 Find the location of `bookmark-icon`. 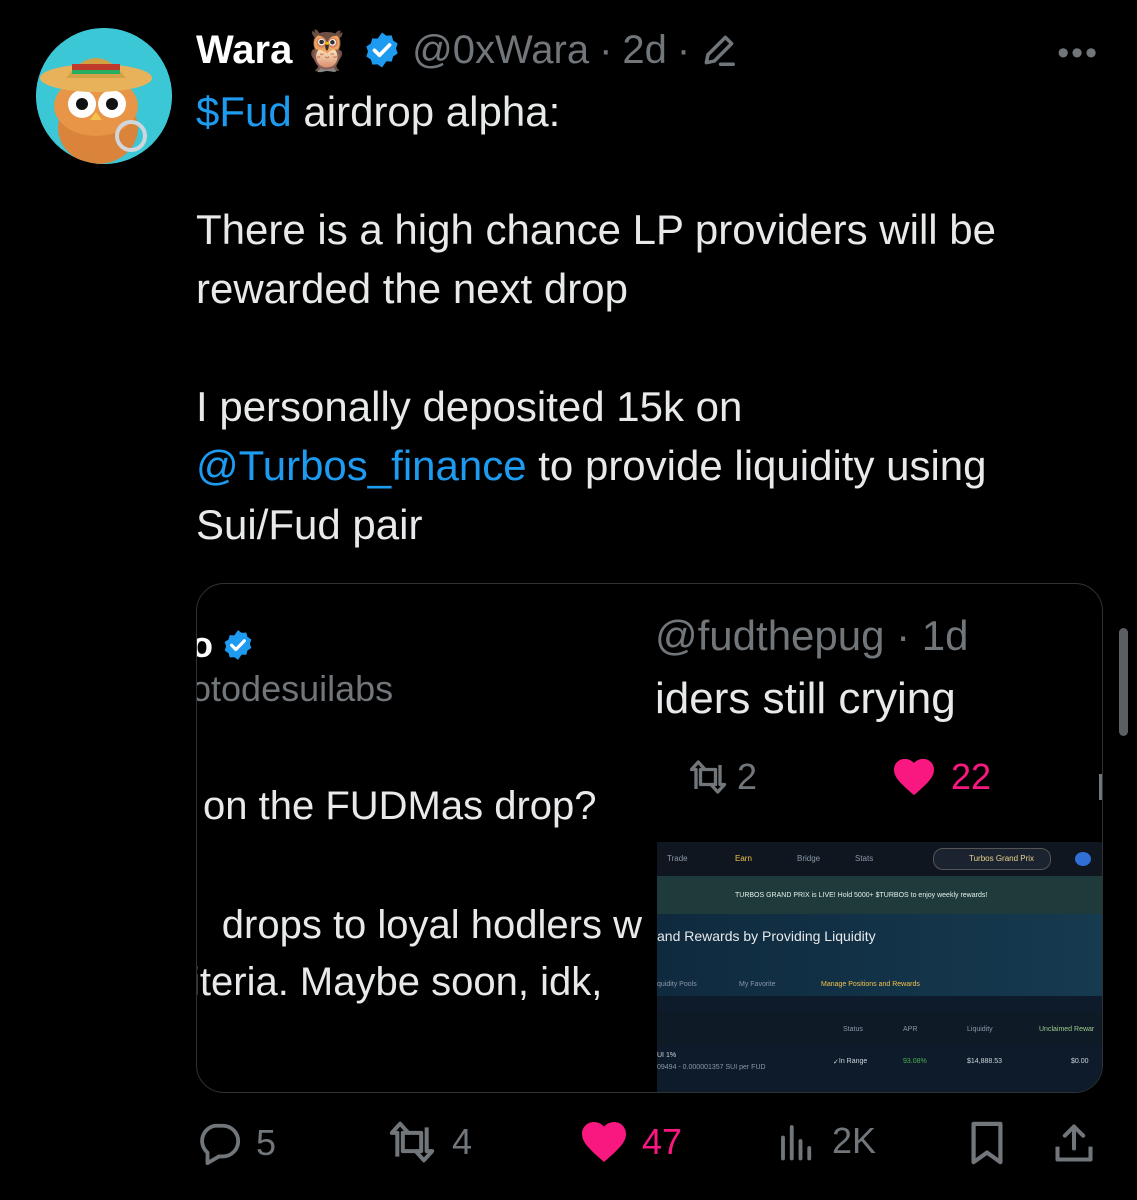

bookmark-icon is located at coordinates (987, 1143).